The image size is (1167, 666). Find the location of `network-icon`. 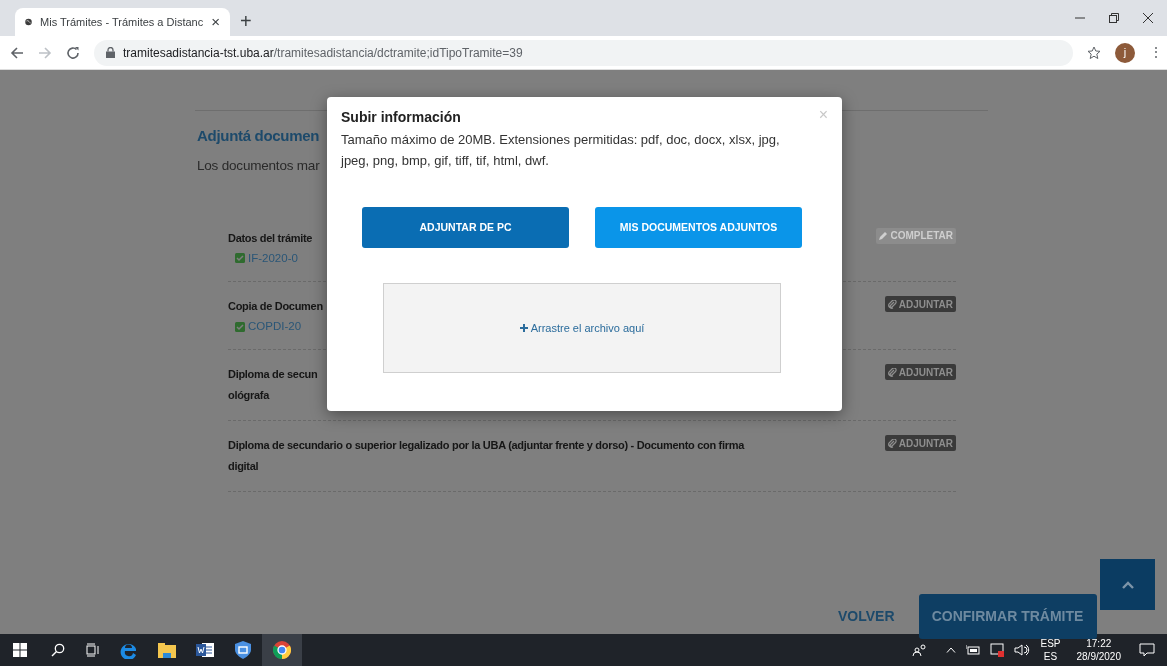

network-icon is located at coordinates (997, 650).